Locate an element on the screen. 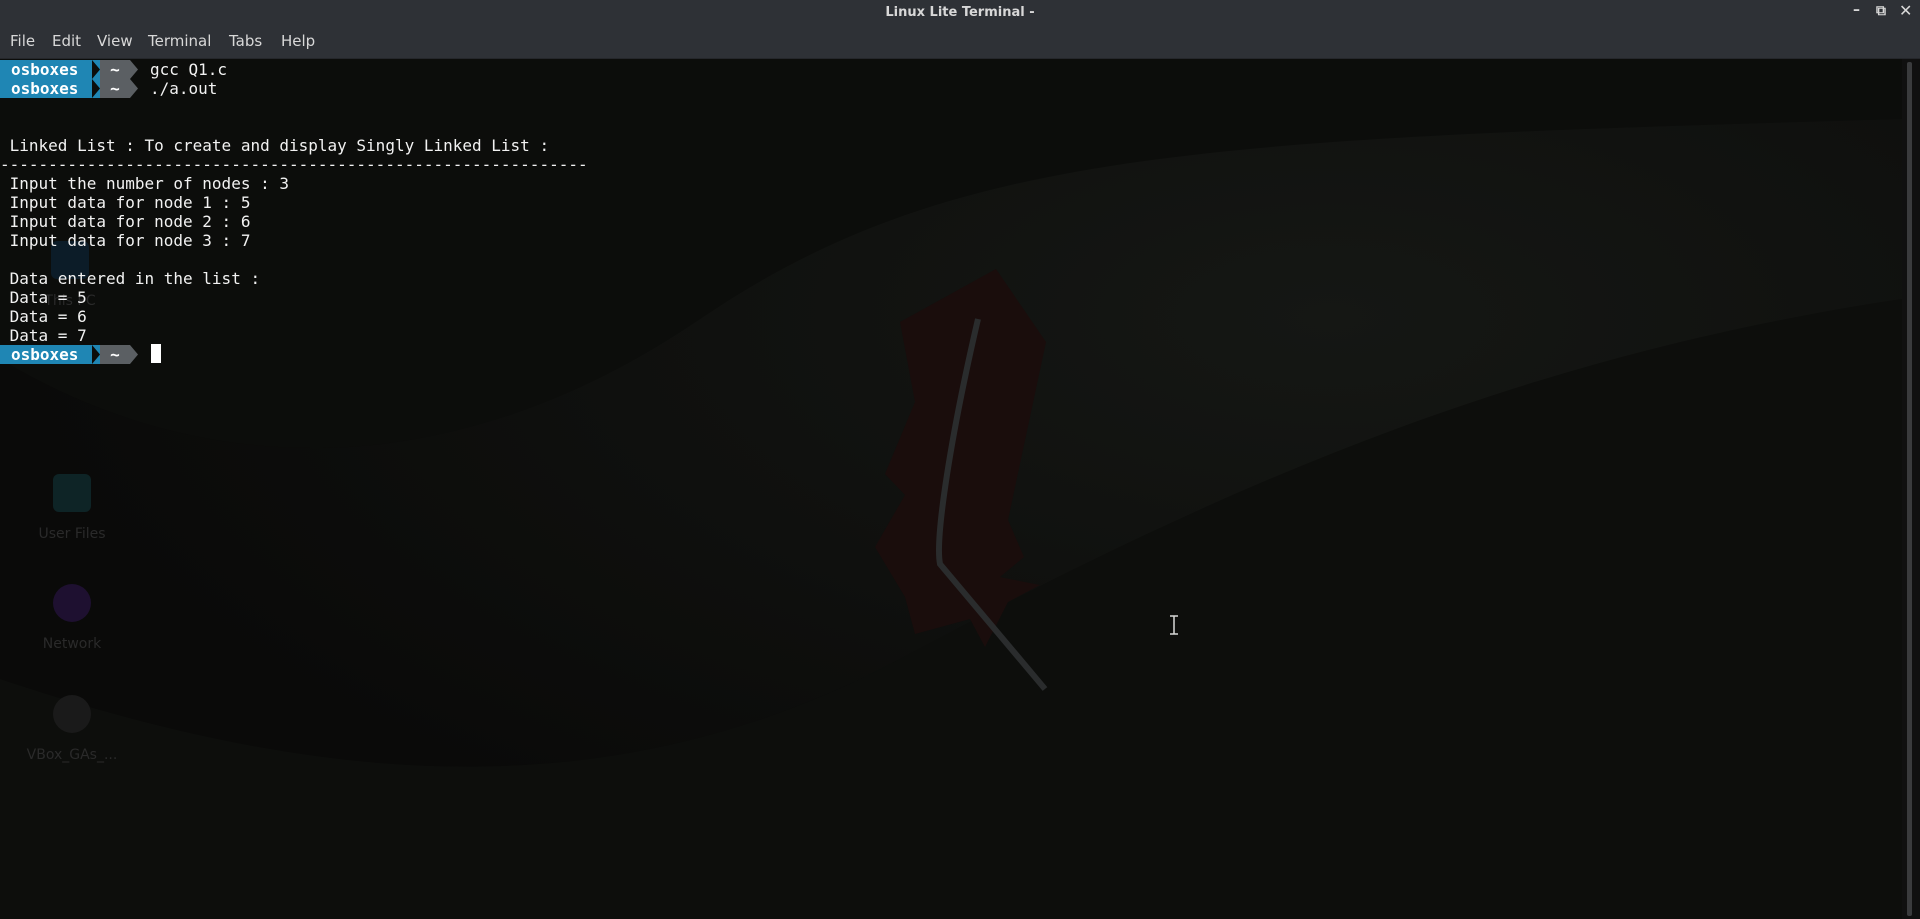  disc-icon is located at coordinates (72, 714).